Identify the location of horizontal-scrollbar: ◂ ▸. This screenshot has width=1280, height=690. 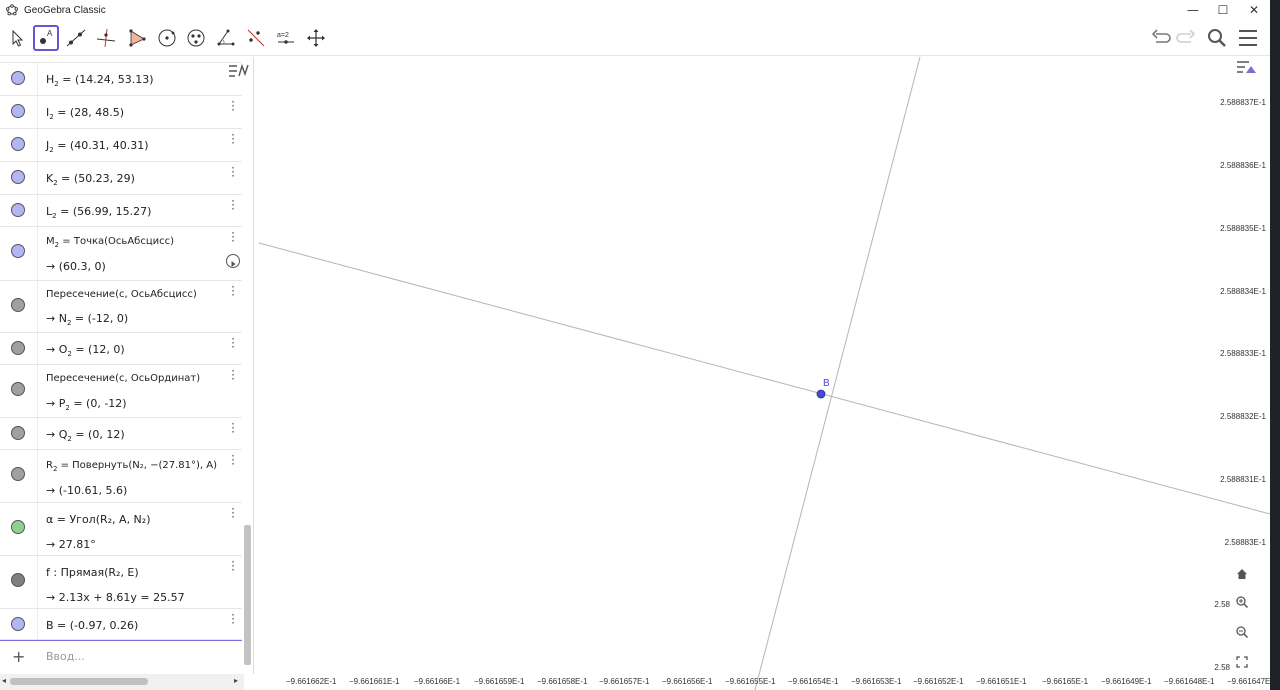
(122, 682).